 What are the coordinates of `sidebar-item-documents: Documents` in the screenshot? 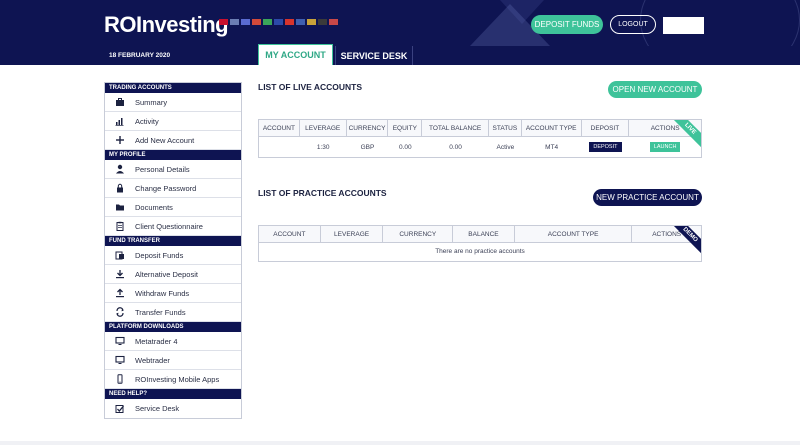 It's located at (173, 207).